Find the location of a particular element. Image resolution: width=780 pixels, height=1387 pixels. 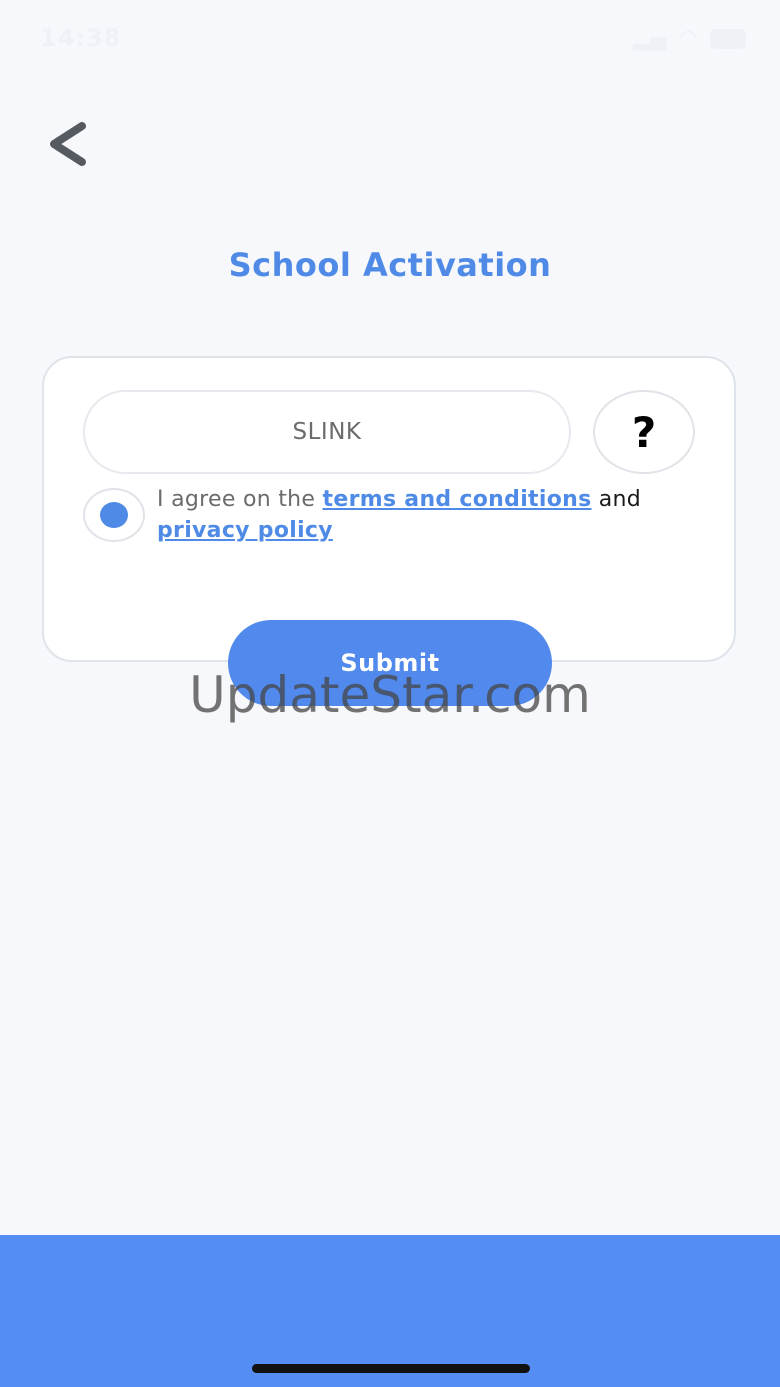

home-indicator is located at coordinates (391, 1368).